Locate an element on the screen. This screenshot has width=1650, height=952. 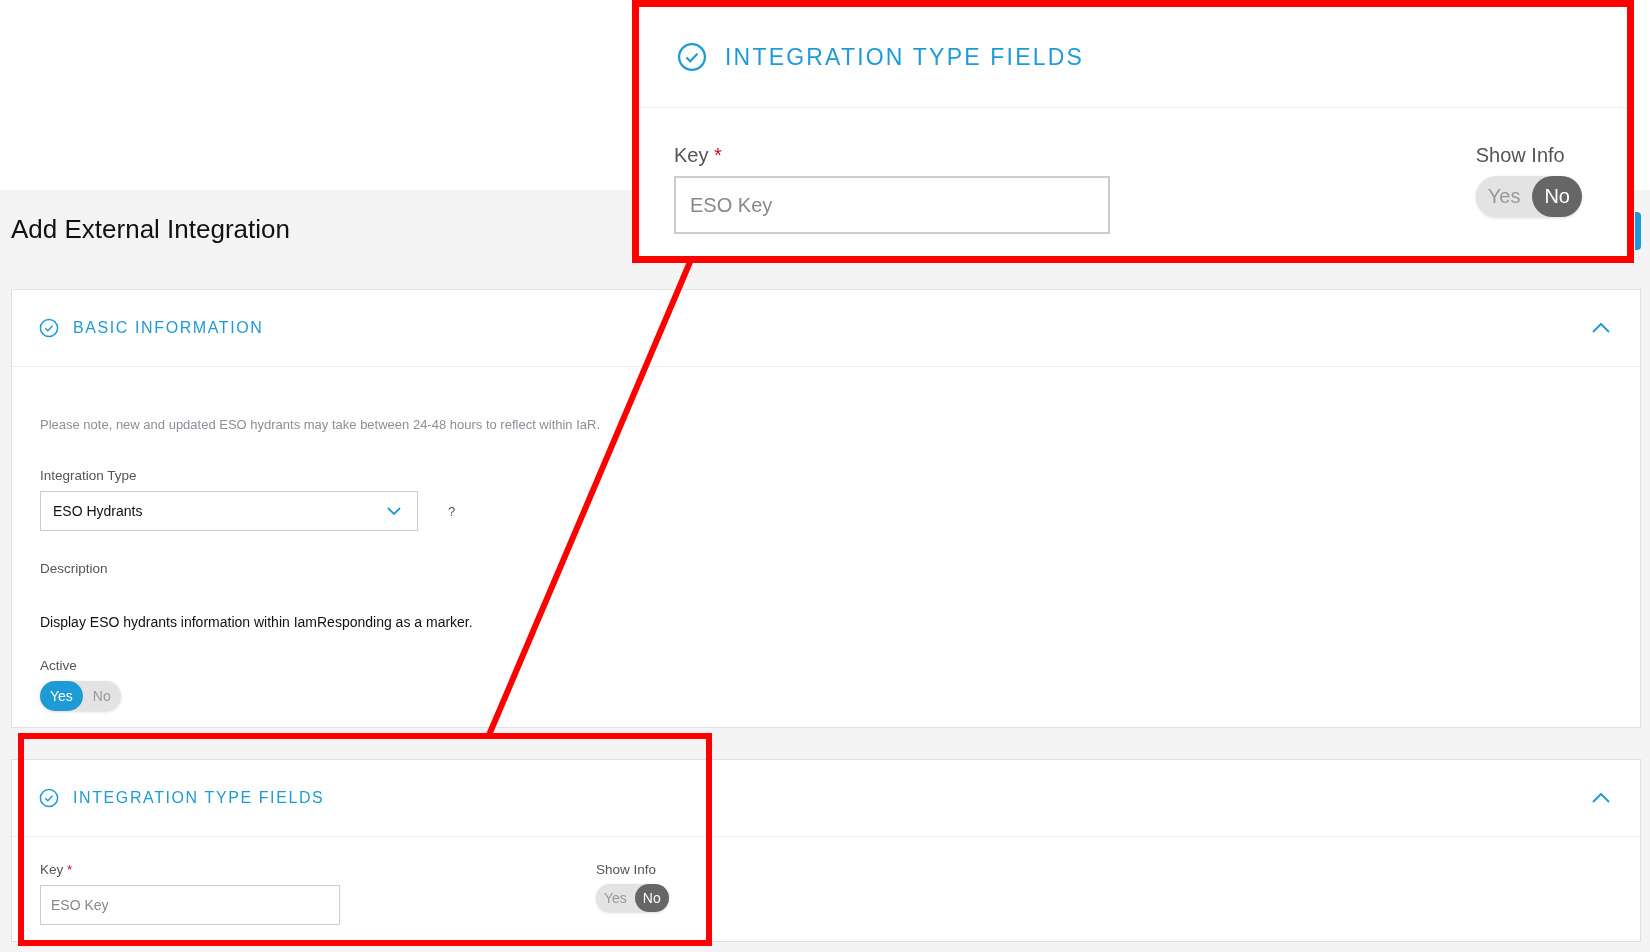
field-label: Active is located at coordinates (59, 665).